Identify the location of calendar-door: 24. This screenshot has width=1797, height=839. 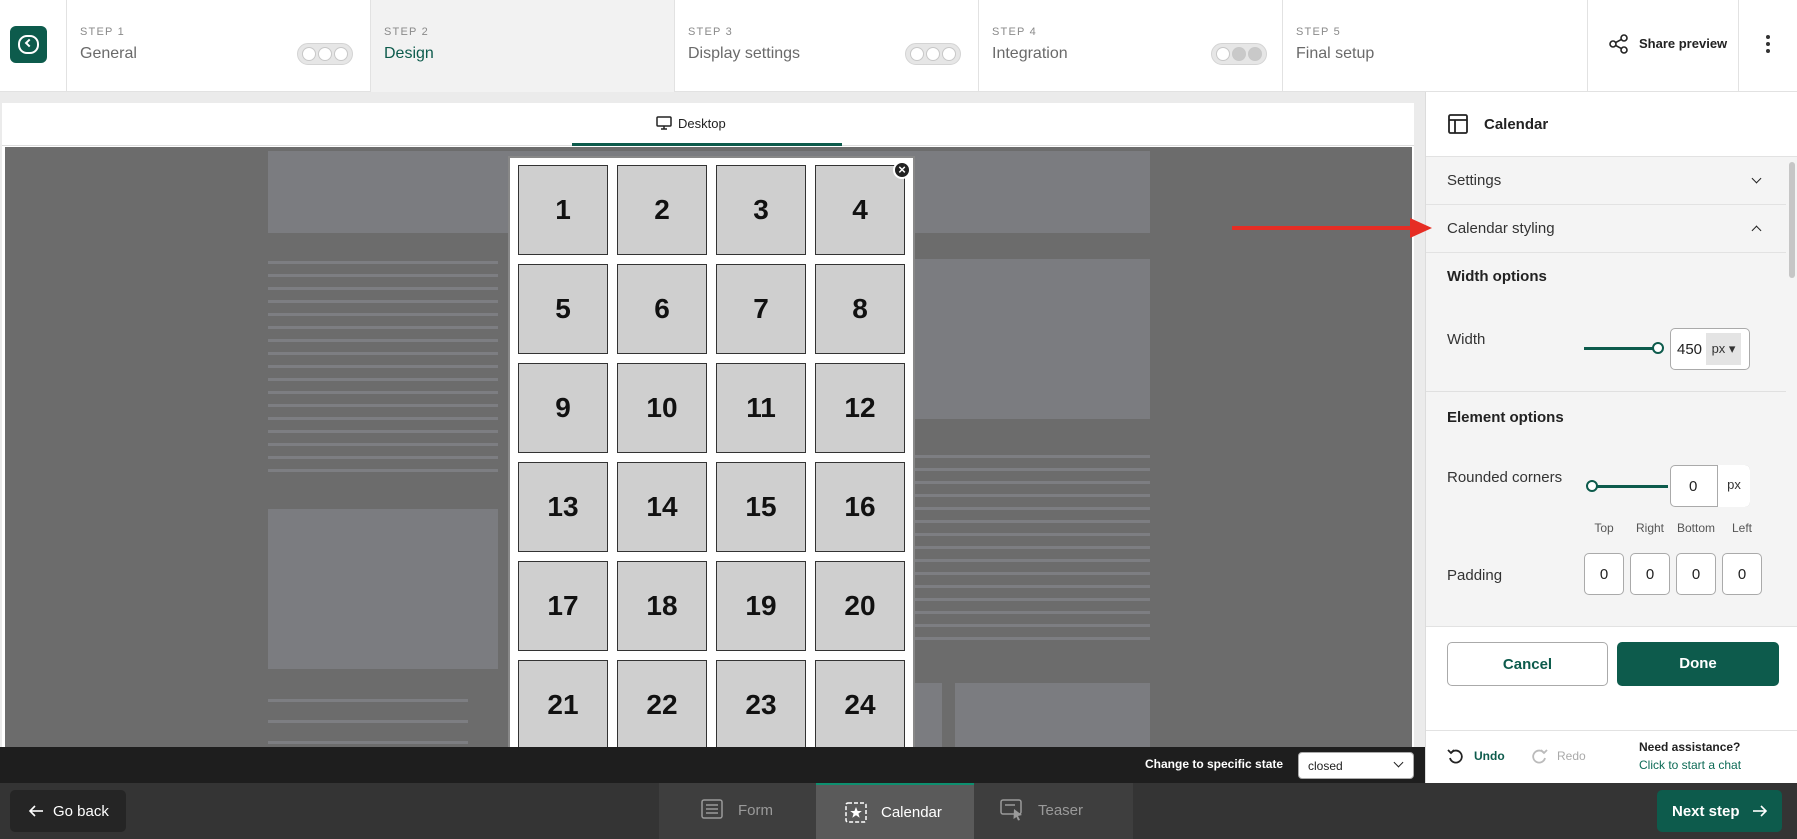
(860, 703).